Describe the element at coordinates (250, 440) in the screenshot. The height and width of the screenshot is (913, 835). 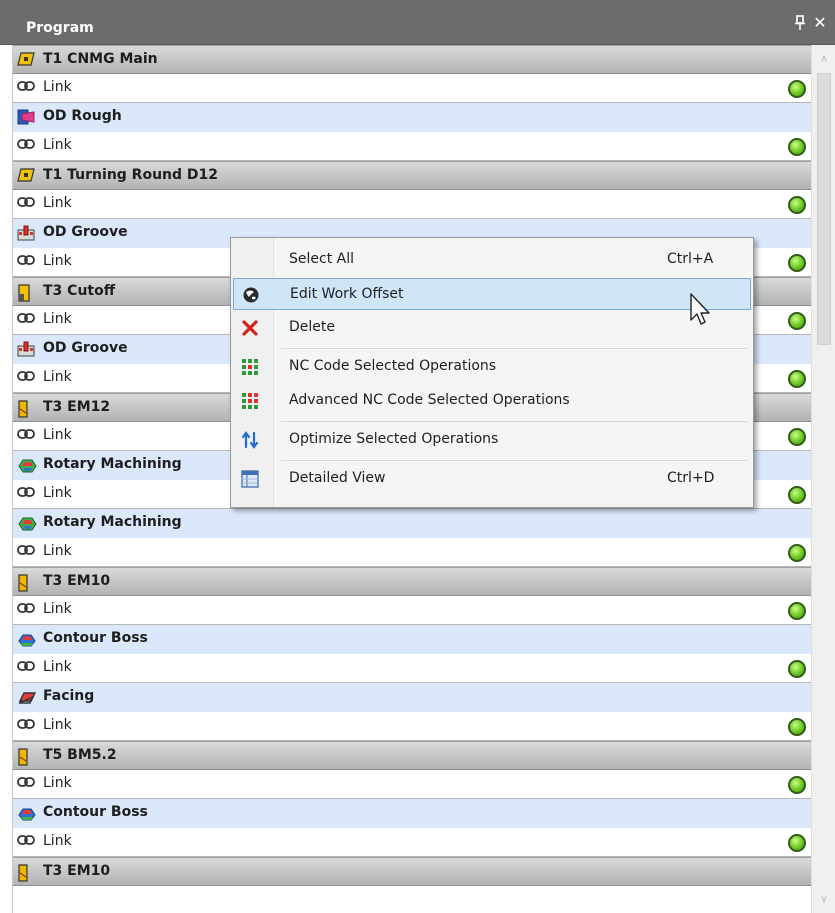
I see `optimize-arrows-icon` at that location.